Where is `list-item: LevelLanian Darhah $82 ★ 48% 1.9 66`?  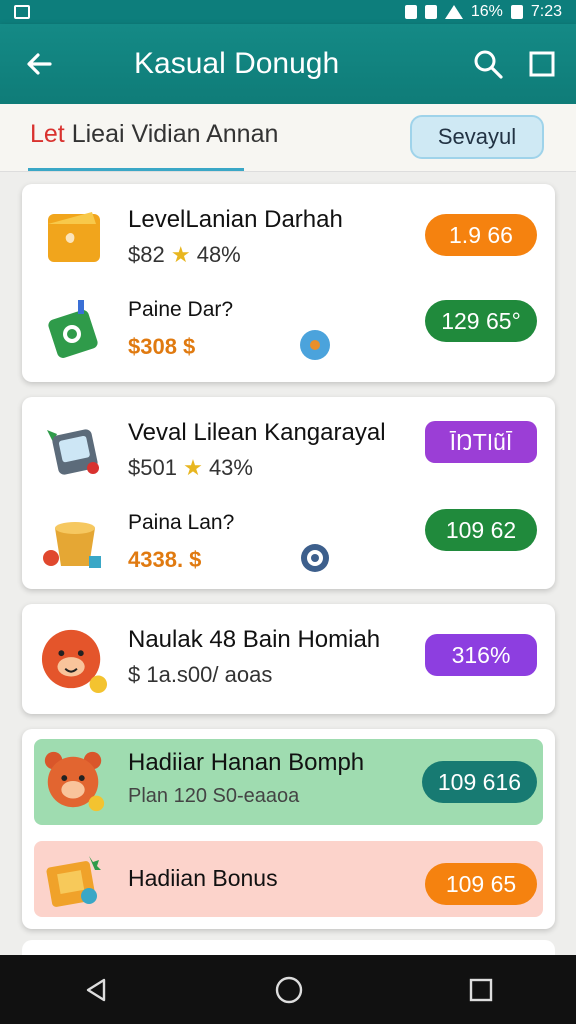
list-item: LevelLanian Darhah $82 ★ 48% 1.9 66 is located at coordinates (288, 229).